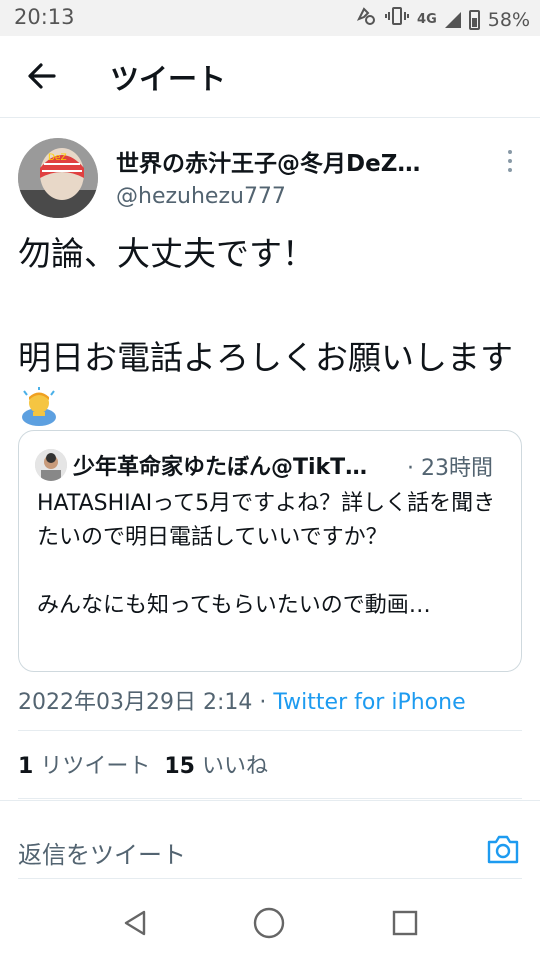  What do you see at coordinates (366, 19) in the screenshot?
I see `nfc-icon` at bounding box center [366, 19].